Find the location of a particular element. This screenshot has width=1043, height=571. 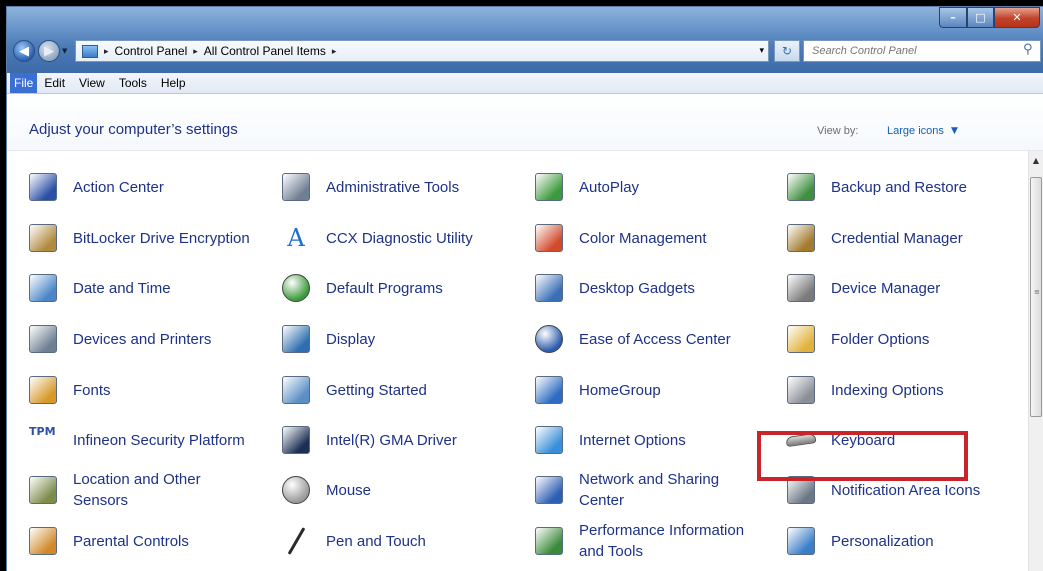

gadgets-icon is located at coordinates (549, 288).